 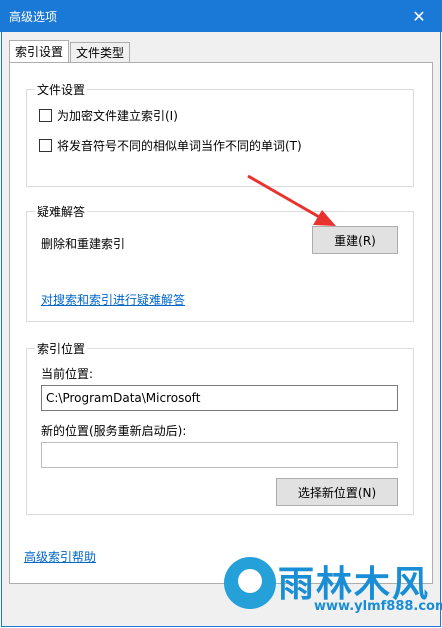 What do you see at coordinates (67, 374) in the screenshot?
I see `current-location-label: 当前位置:` at bounding box center [67, 374].